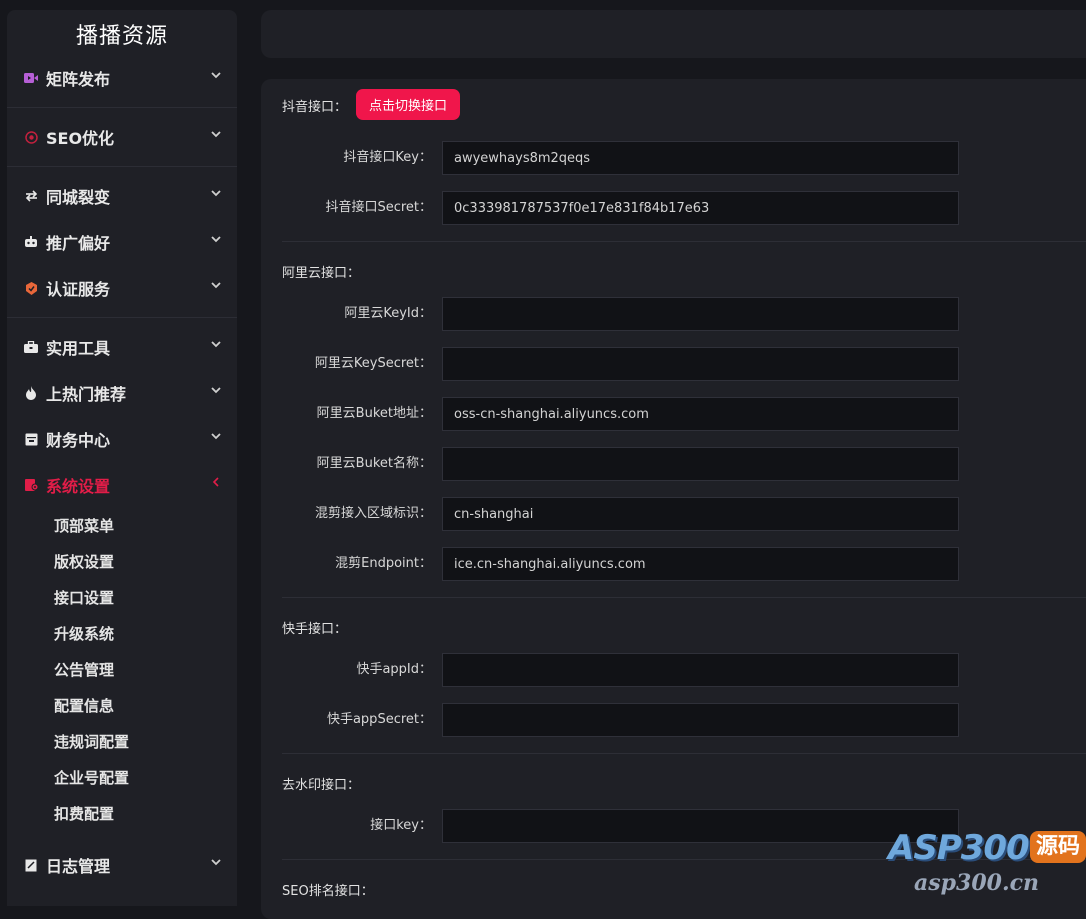 Image resolution: width=1086 pixels, height=919 pixels. I want to click on watermark-main-text: ASP300, so click(959, 848).